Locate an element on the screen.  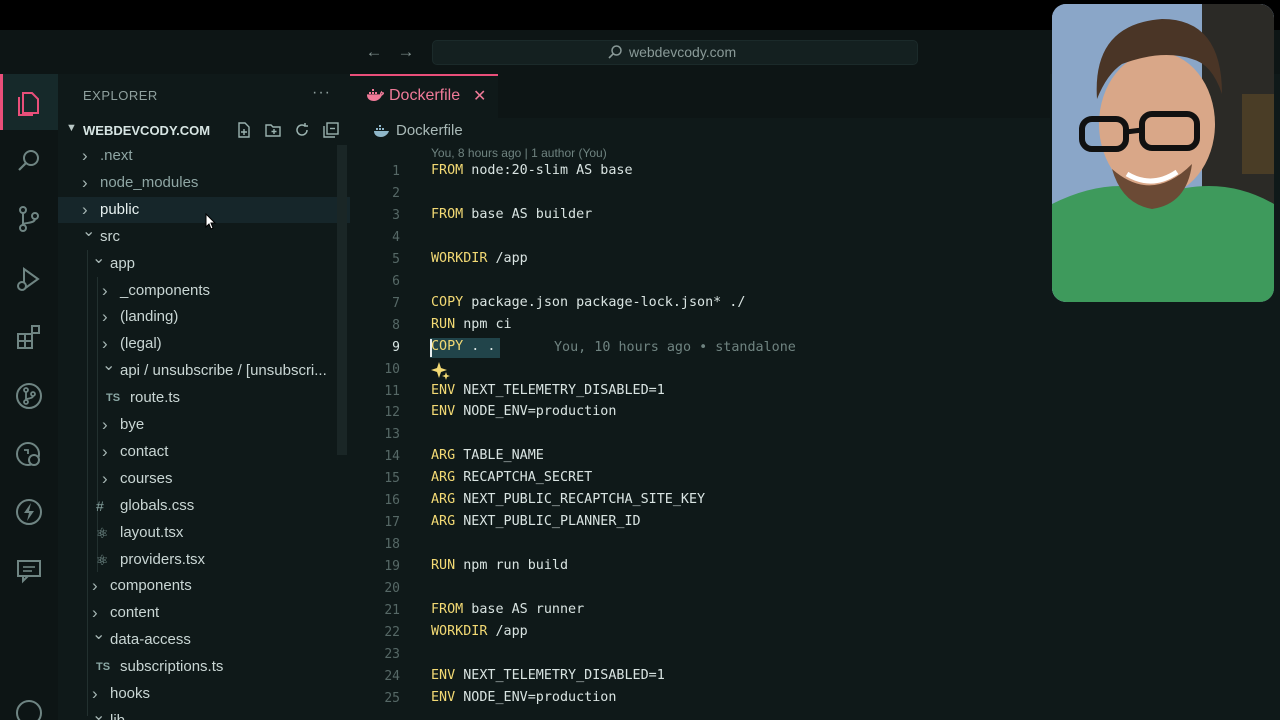
remote-explorer-icon is located at coordinates (29, 455).